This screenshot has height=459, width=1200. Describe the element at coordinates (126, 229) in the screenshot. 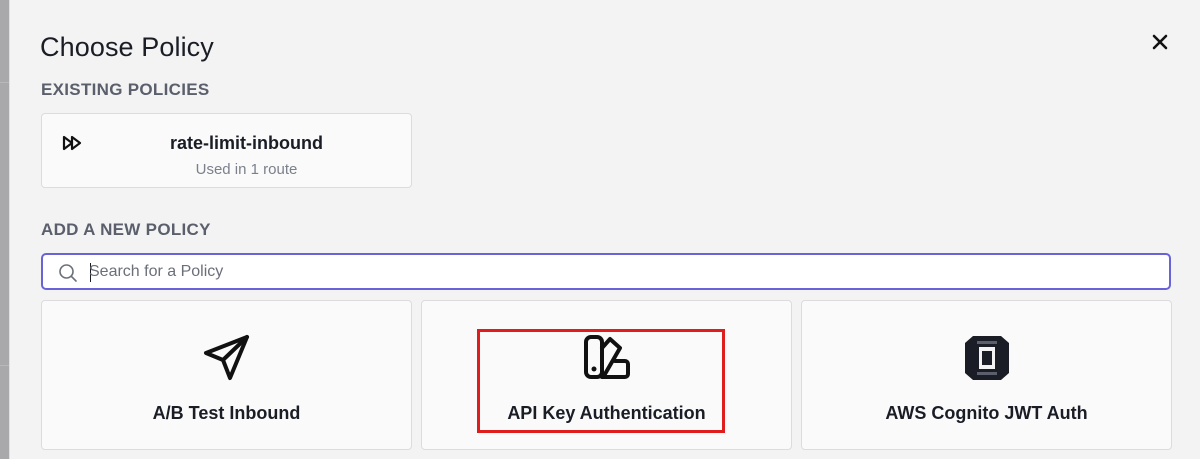

I see `add-new-policy-heading: ADD A NEW POLICY` at that location.